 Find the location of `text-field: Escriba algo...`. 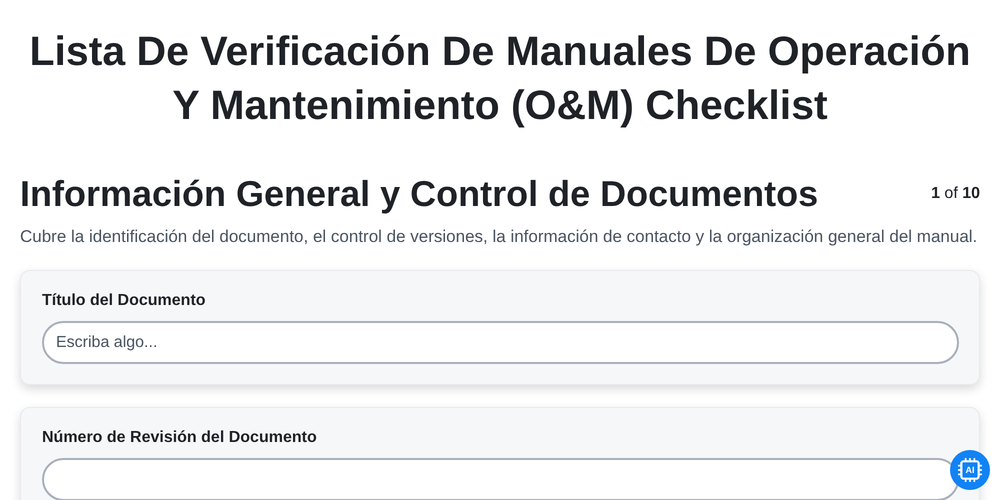

text-field: Escriba algo... is located at coordinates (500, 342).